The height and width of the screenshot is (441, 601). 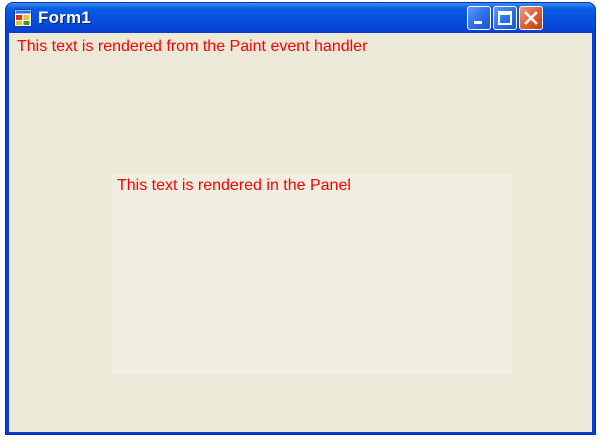 I want to click on window-title: Form1, so click(x=64, y=17).